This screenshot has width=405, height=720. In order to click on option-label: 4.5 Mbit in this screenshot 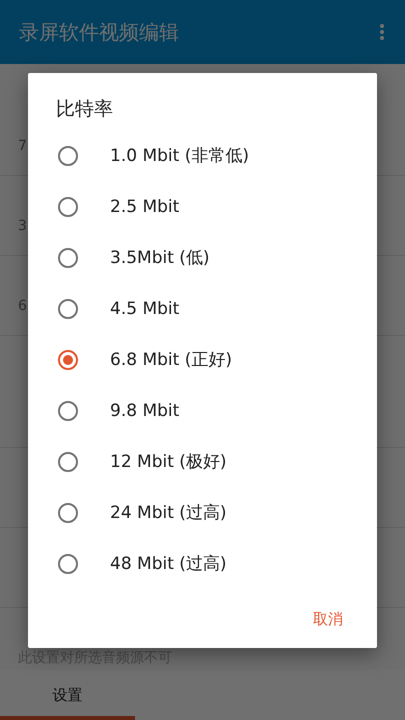, I will do `click(145, 308)`.